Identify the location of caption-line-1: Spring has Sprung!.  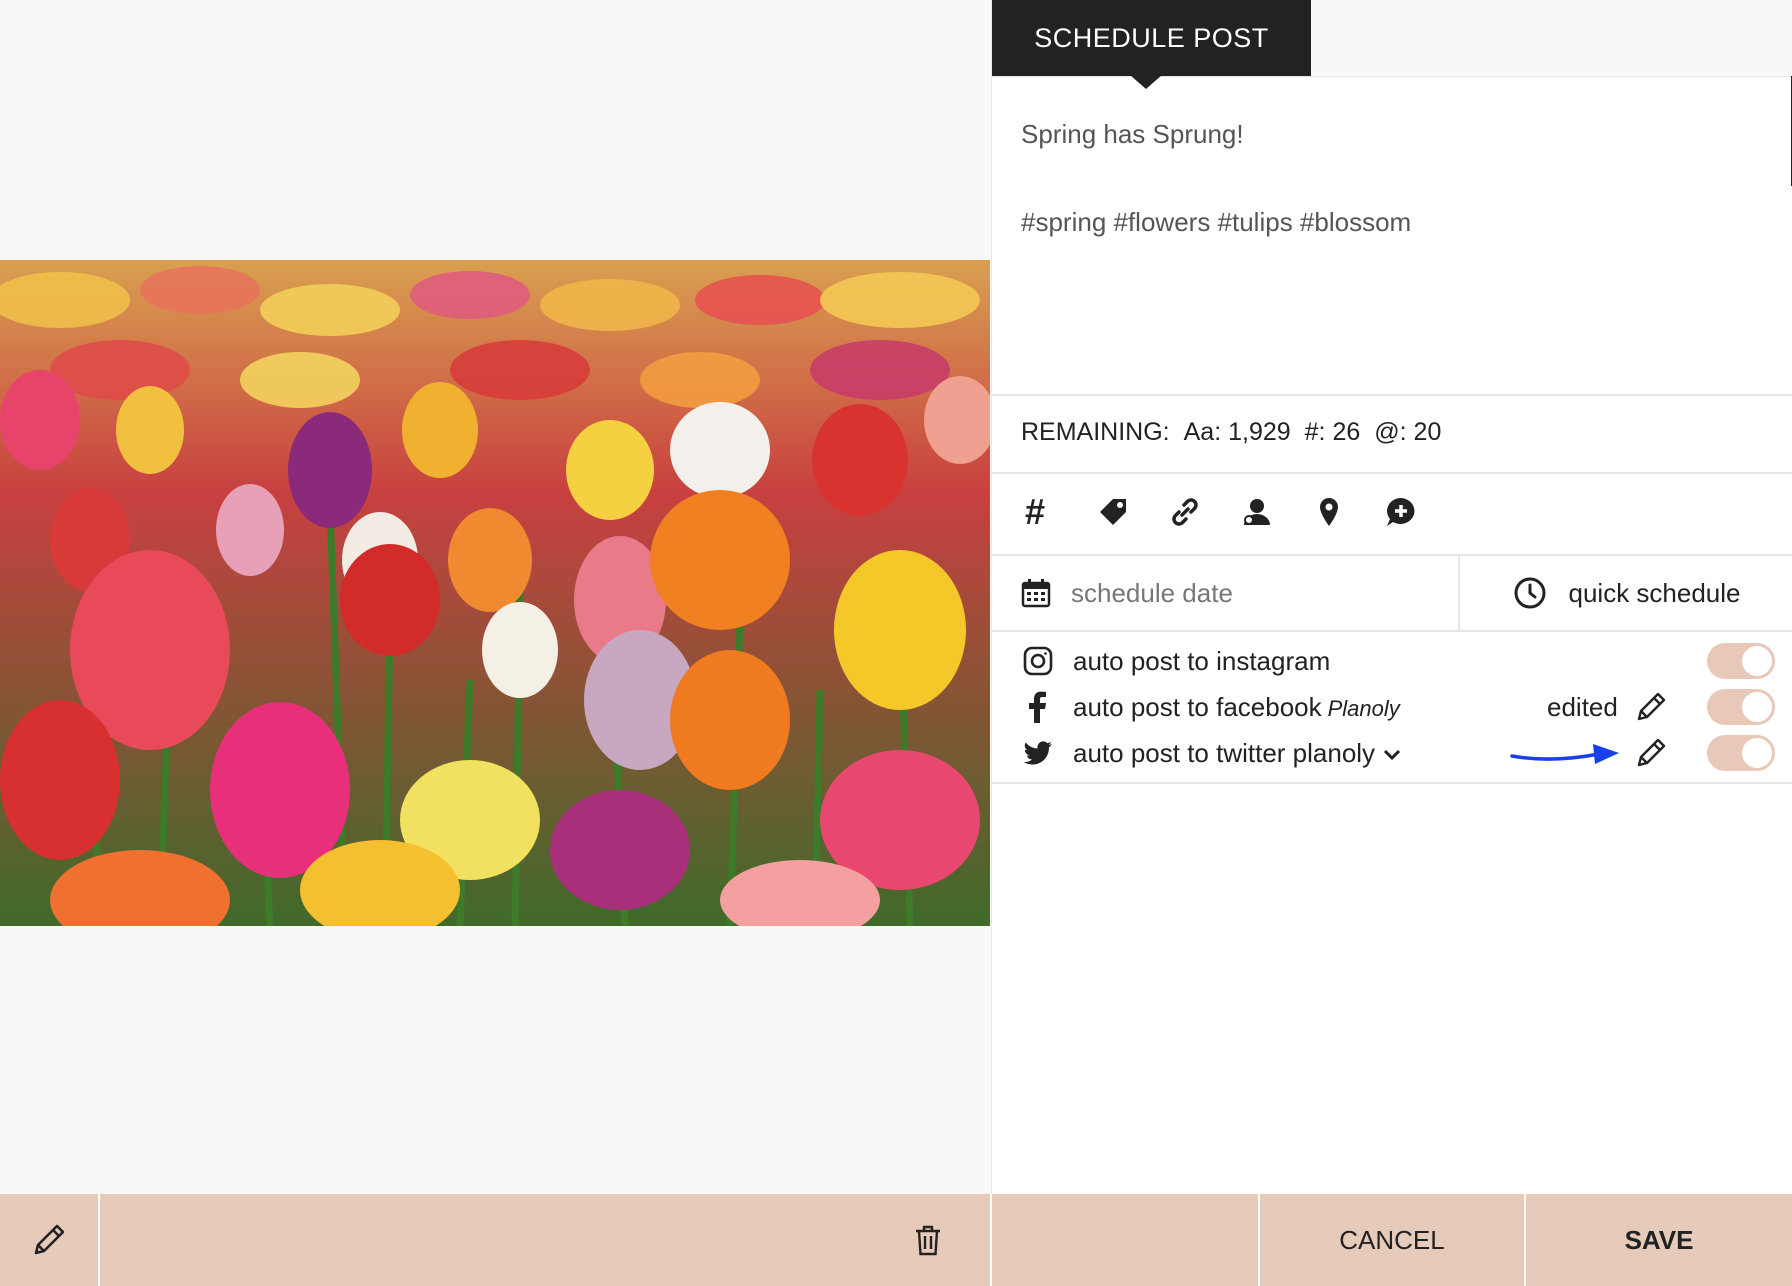
(1132, 134).